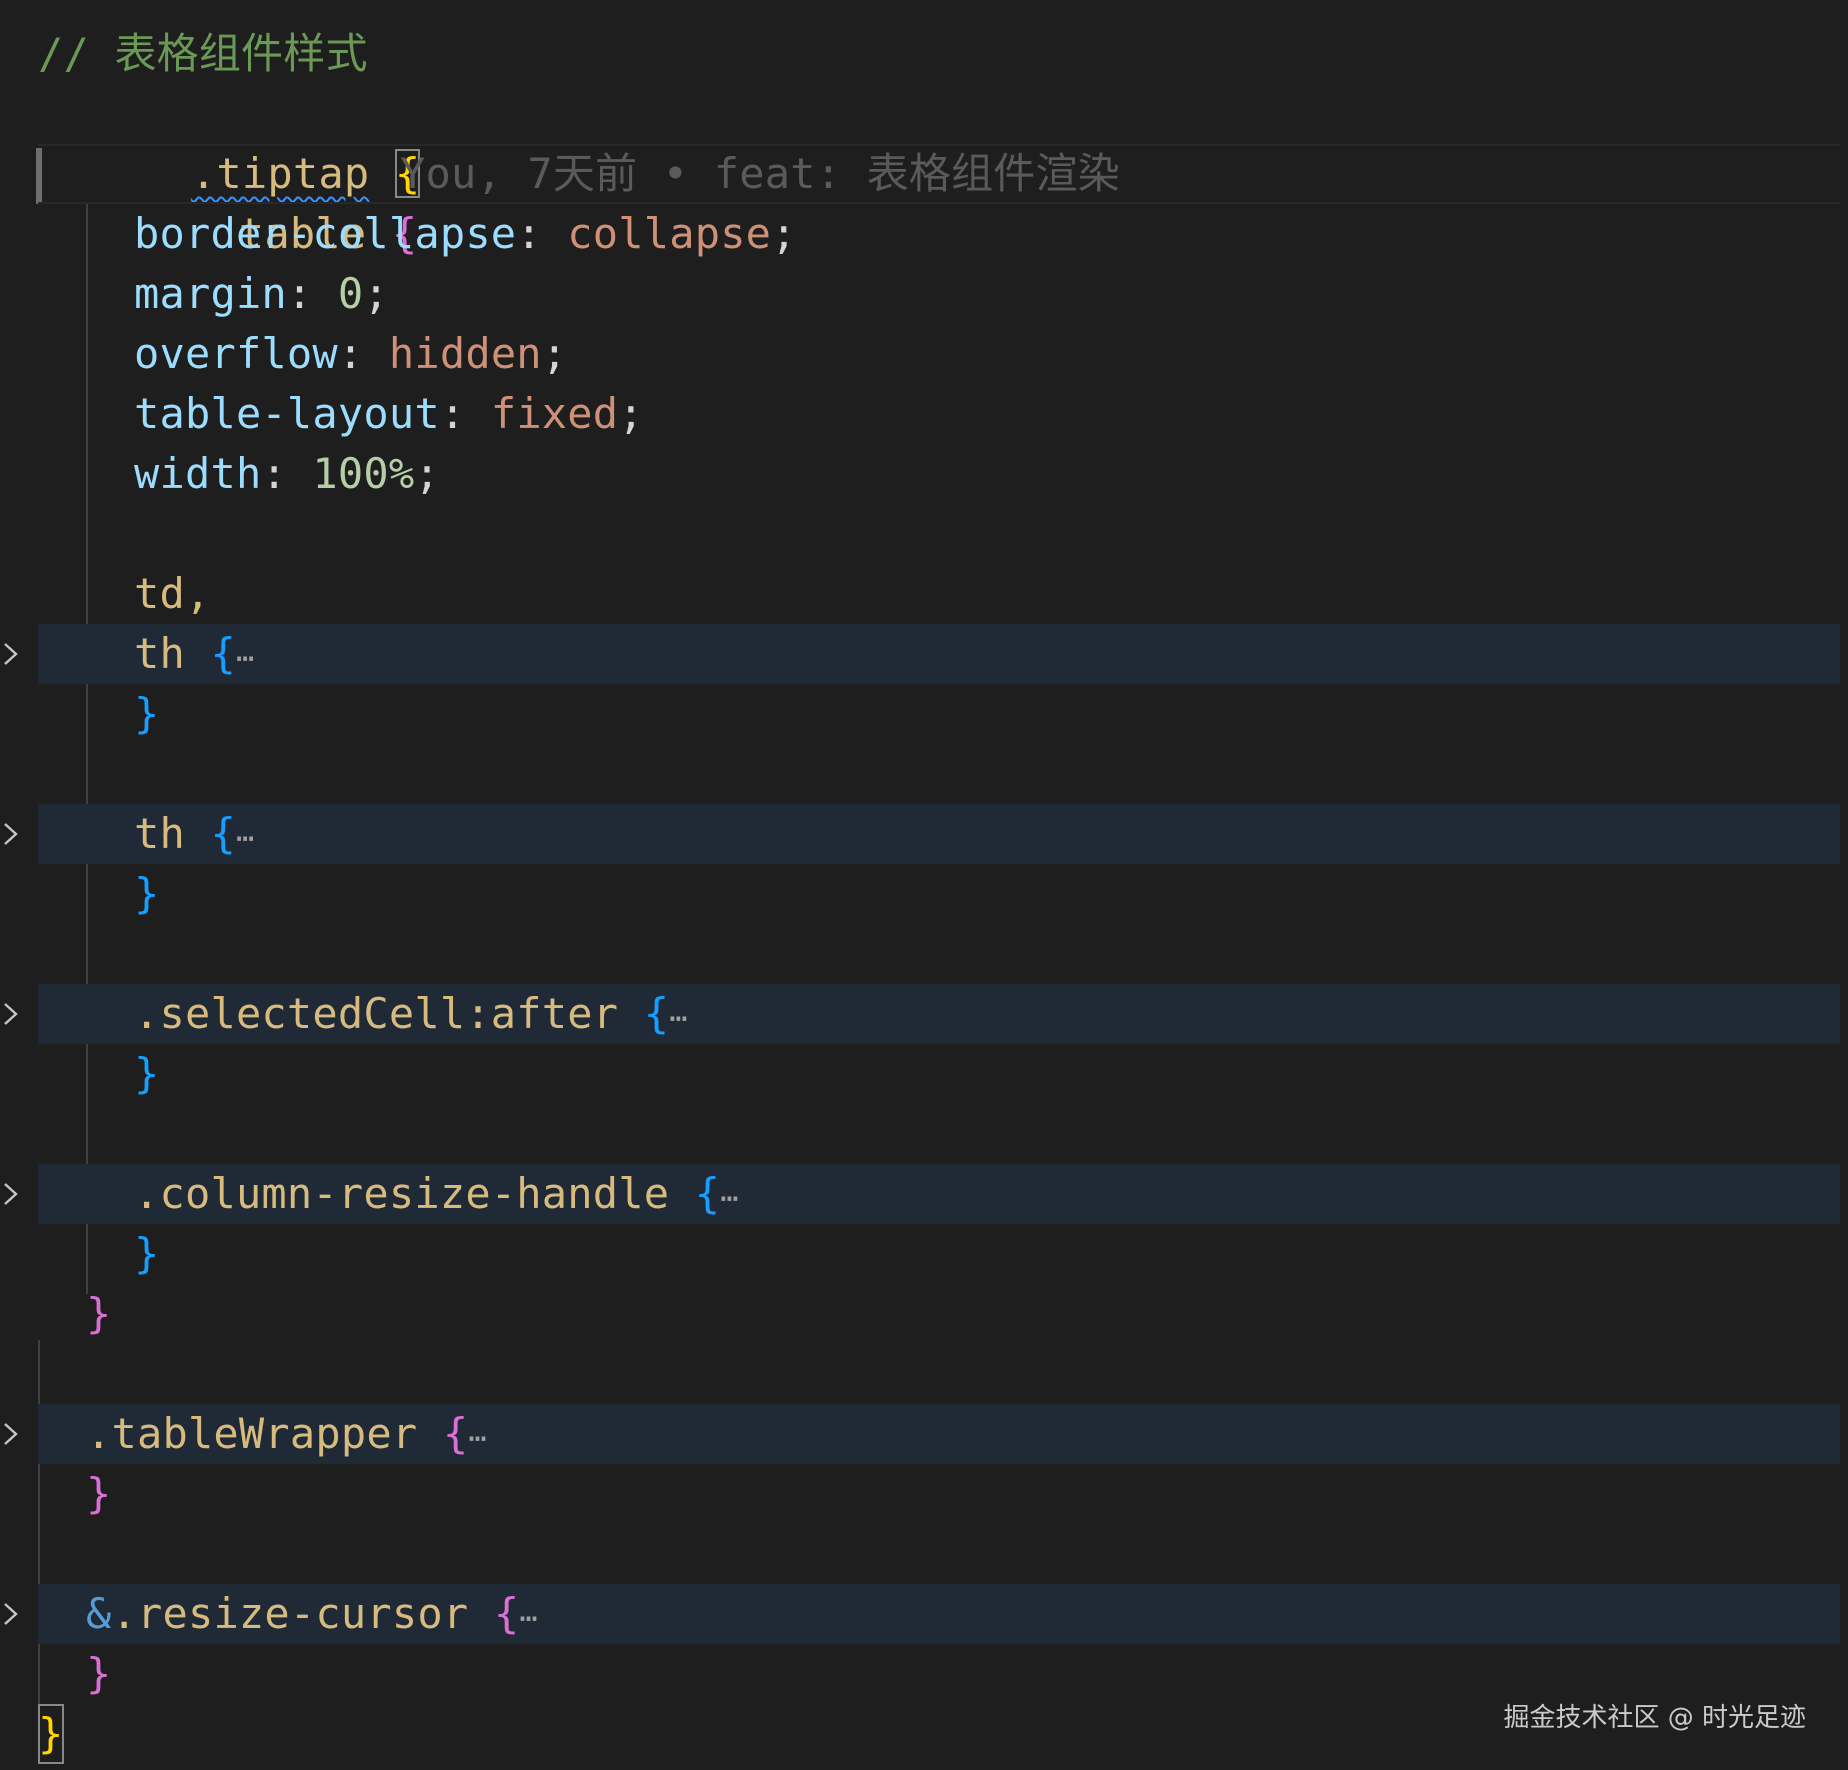  I want to click on value-overflow: hidden, so click(465, 353).